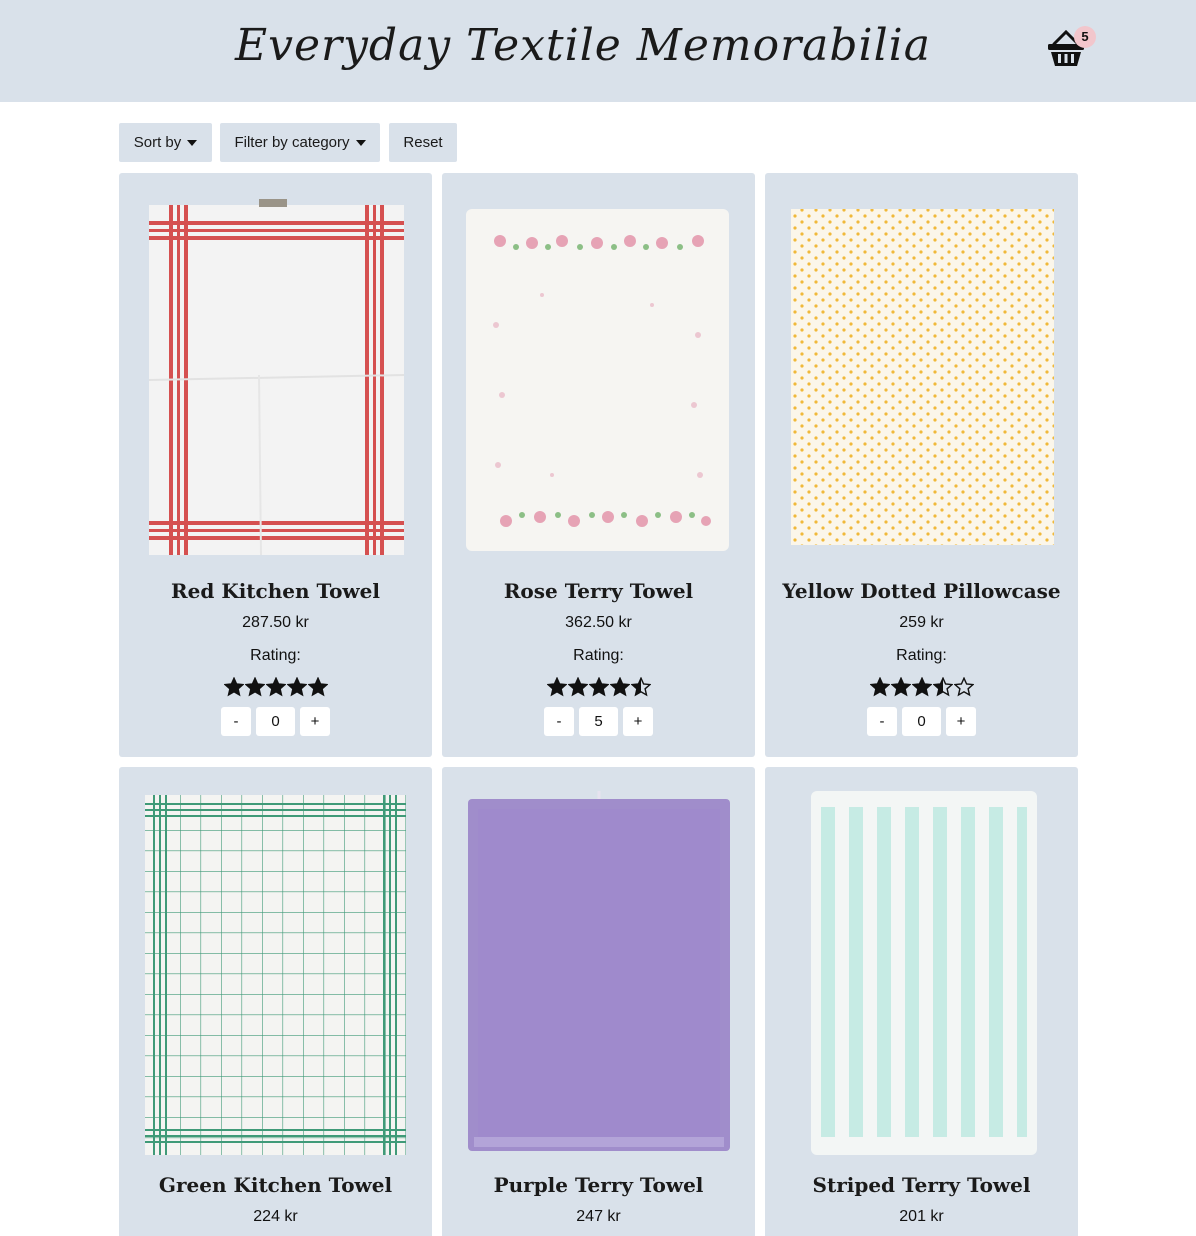  What do you see at coordinates (583, 45) in the screenshot?
I see `site-title: Everyday Textile Memorabilia` at bounding box center [583, 45].